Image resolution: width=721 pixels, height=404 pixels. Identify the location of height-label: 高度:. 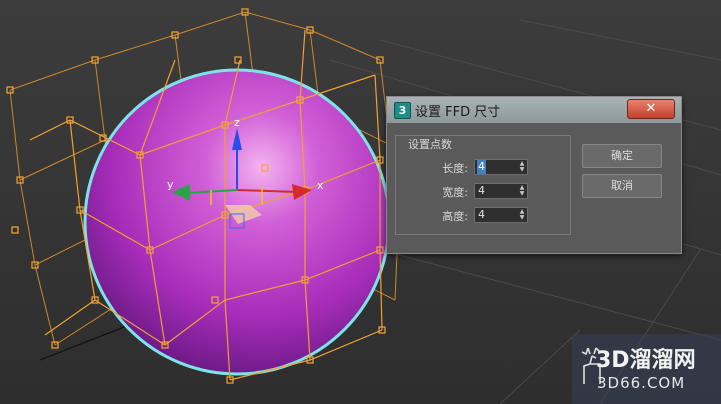
(455, 216).